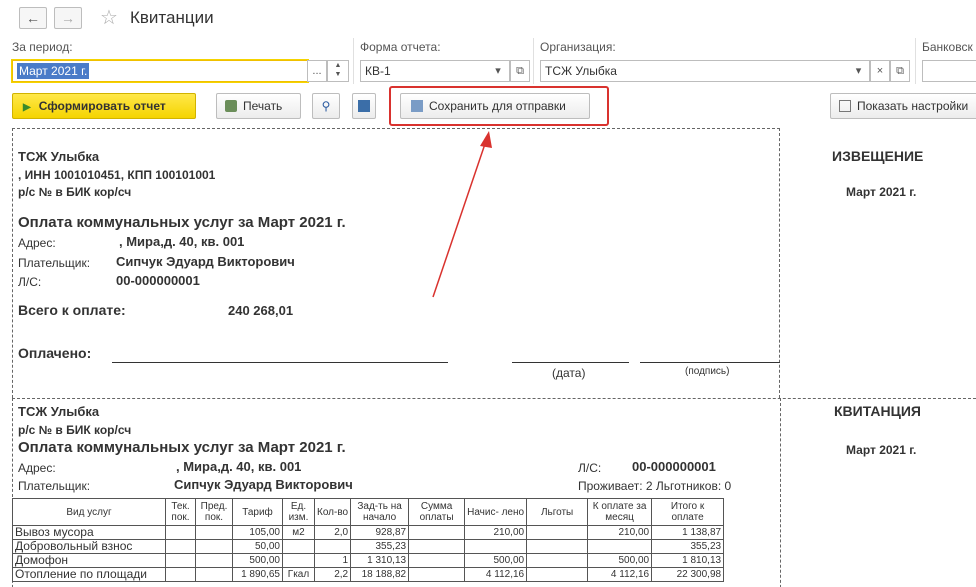 The image size is (976, 587). Describe the element at coordinates (557, 512) in the screenshot. I see `table-header-cell: Льготы` at that location.